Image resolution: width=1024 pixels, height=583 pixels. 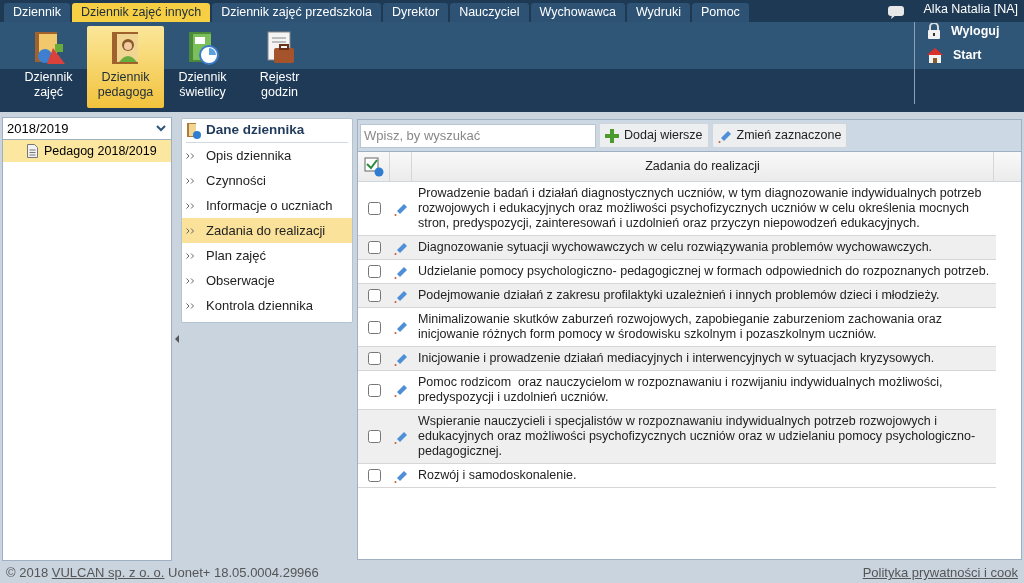 What do you see at coordinates (478, 135) in the screenshot?
I see `search-field: Wpisz, by wyszukać` at bounding box center [478, 135].